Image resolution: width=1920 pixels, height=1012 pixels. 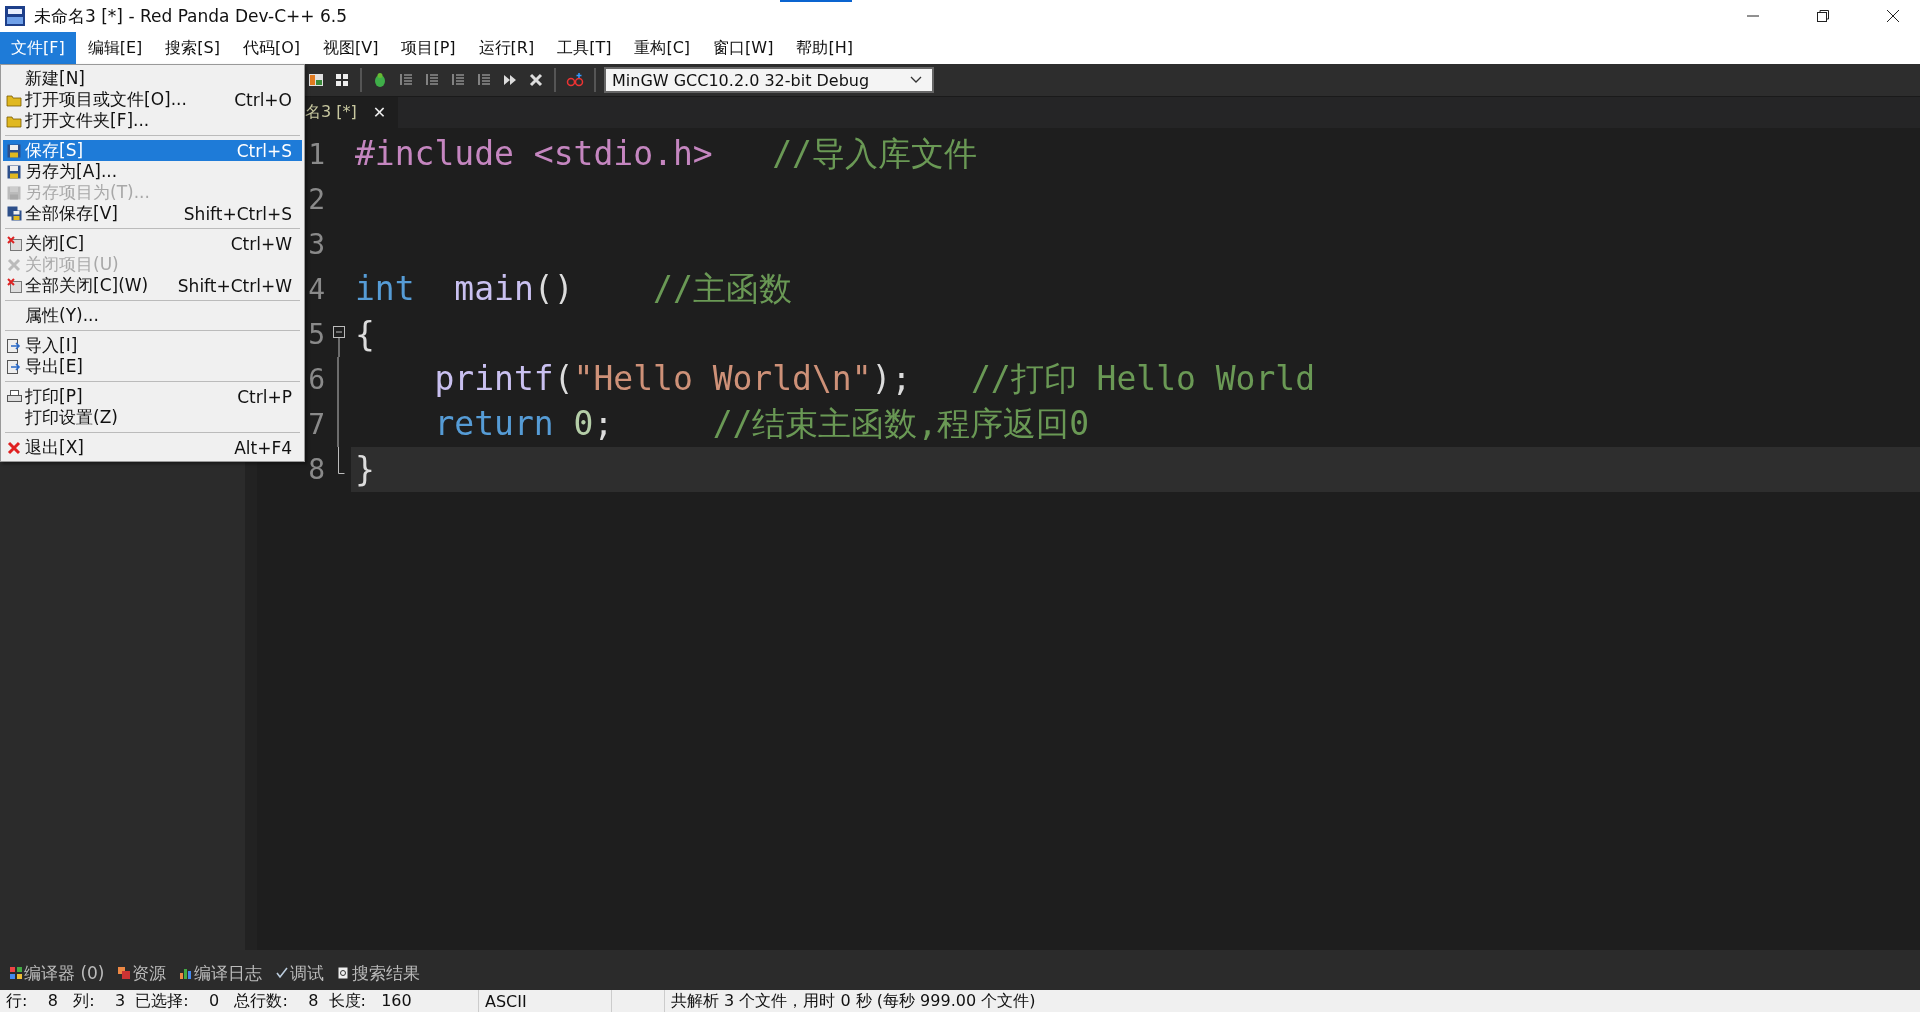 I want to click on check-icon, so click(x=282, y=973).